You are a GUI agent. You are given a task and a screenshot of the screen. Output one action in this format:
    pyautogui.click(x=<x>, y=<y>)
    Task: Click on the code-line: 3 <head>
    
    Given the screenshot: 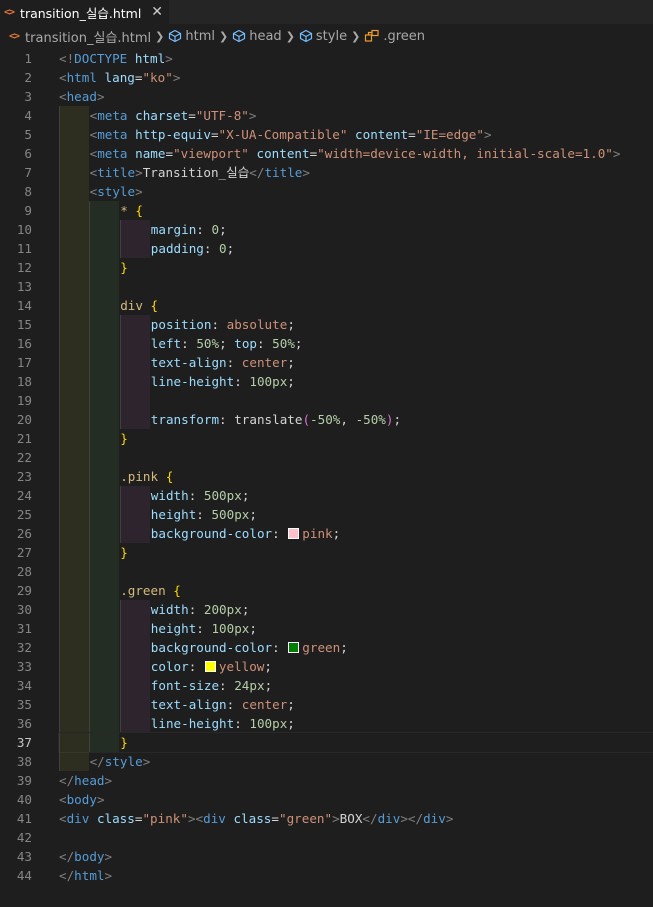 What is the action you would take?
    pyautogui.click(x=326, y=96)
    